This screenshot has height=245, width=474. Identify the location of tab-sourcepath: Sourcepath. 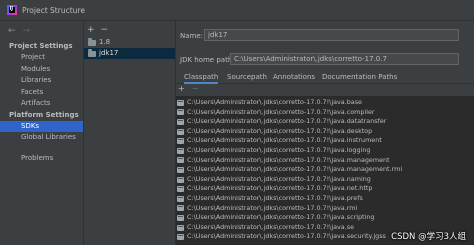
(247, 77).